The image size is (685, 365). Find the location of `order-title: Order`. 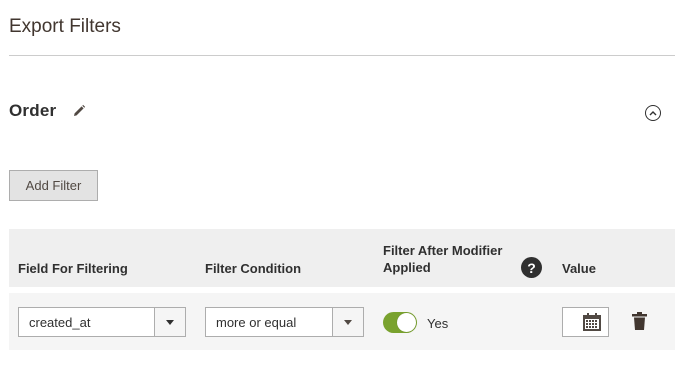

order-title: Order is located at coordinates (33, 110).